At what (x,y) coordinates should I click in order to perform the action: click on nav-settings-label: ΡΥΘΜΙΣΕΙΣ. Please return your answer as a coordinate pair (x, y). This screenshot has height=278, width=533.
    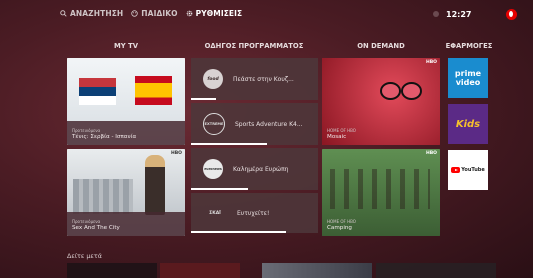
    Looking at the image, I should click on (219, 13).